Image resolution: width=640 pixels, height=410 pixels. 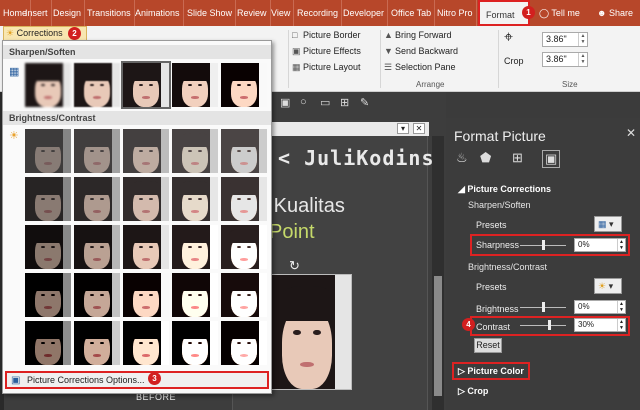 I want to click on selection-pane-button: ☰ Selection Pane, so click(x=420, y=67).